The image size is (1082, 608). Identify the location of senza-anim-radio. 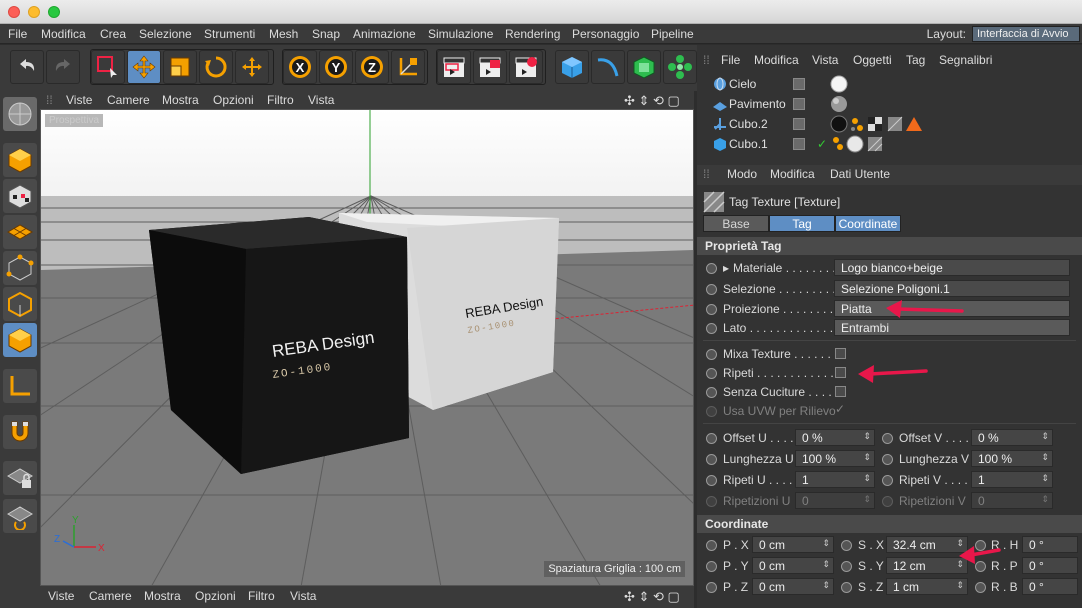
(711, 392).